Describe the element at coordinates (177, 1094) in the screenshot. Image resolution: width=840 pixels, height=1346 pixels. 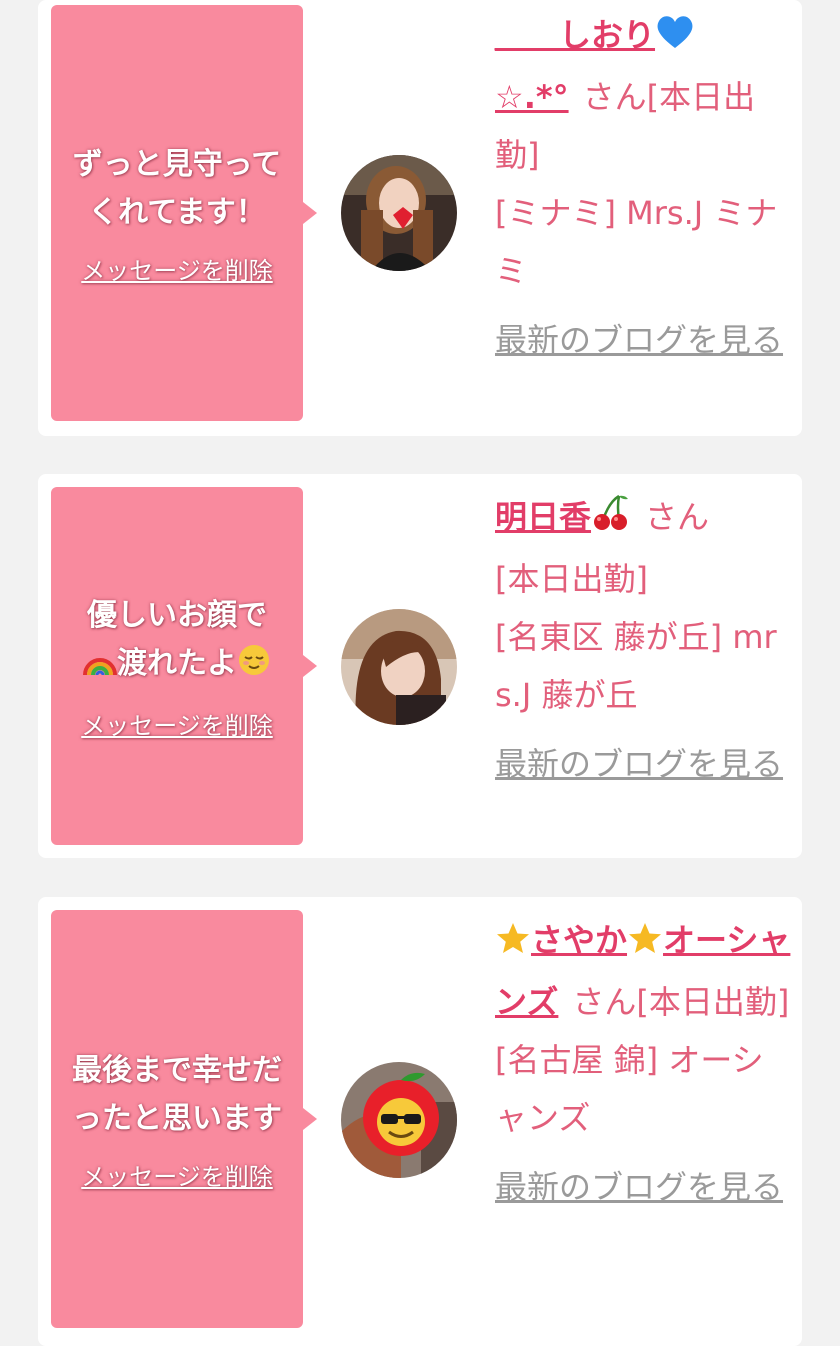
I see `message-text: 最後まで幸せだ ったと思います` at that location.